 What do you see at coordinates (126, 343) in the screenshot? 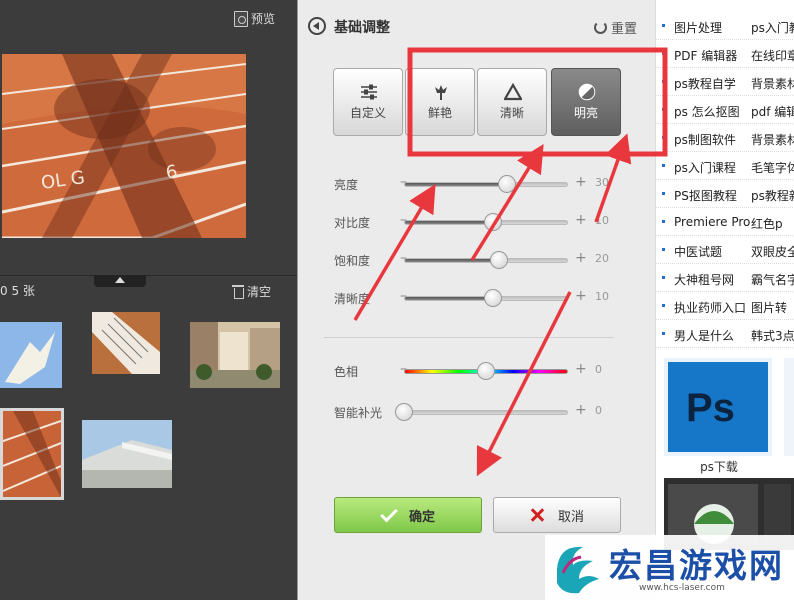
I see `thumbnail-book` at bounding box center [126, 343].